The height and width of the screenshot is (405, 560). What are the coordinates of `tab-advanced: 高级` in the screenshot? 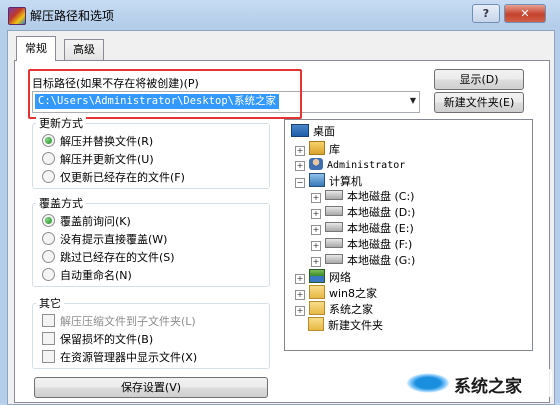 It's located at (84, 49).